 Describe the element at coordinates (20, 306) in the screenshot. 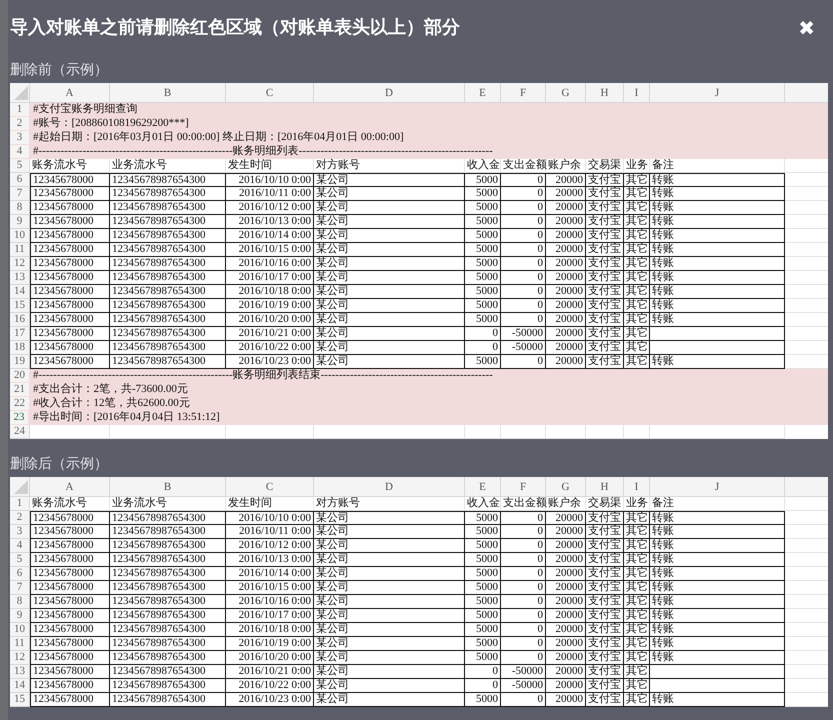

I see `row-number: 15` at that location.